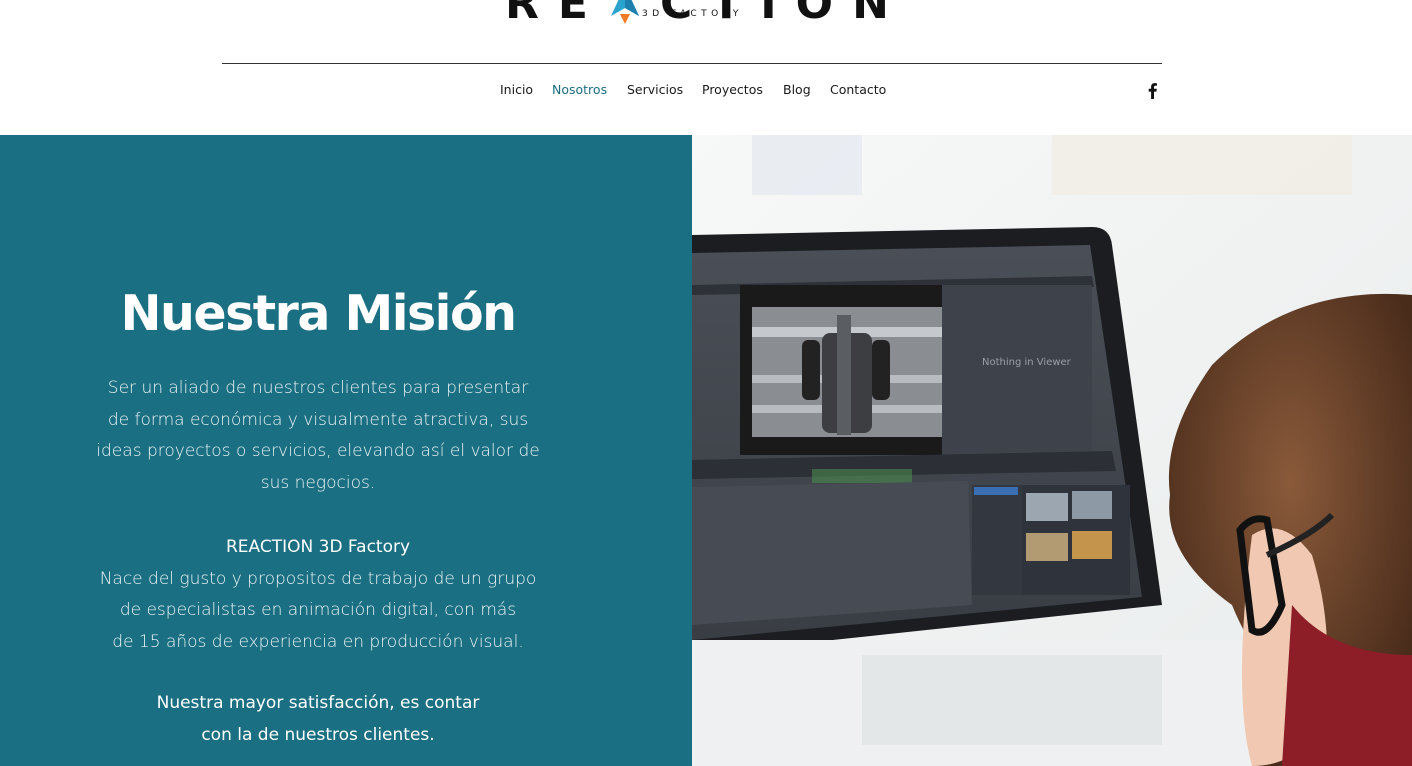  I want to click on nav-item-proyectos: Proyectos, so click(732, 89).